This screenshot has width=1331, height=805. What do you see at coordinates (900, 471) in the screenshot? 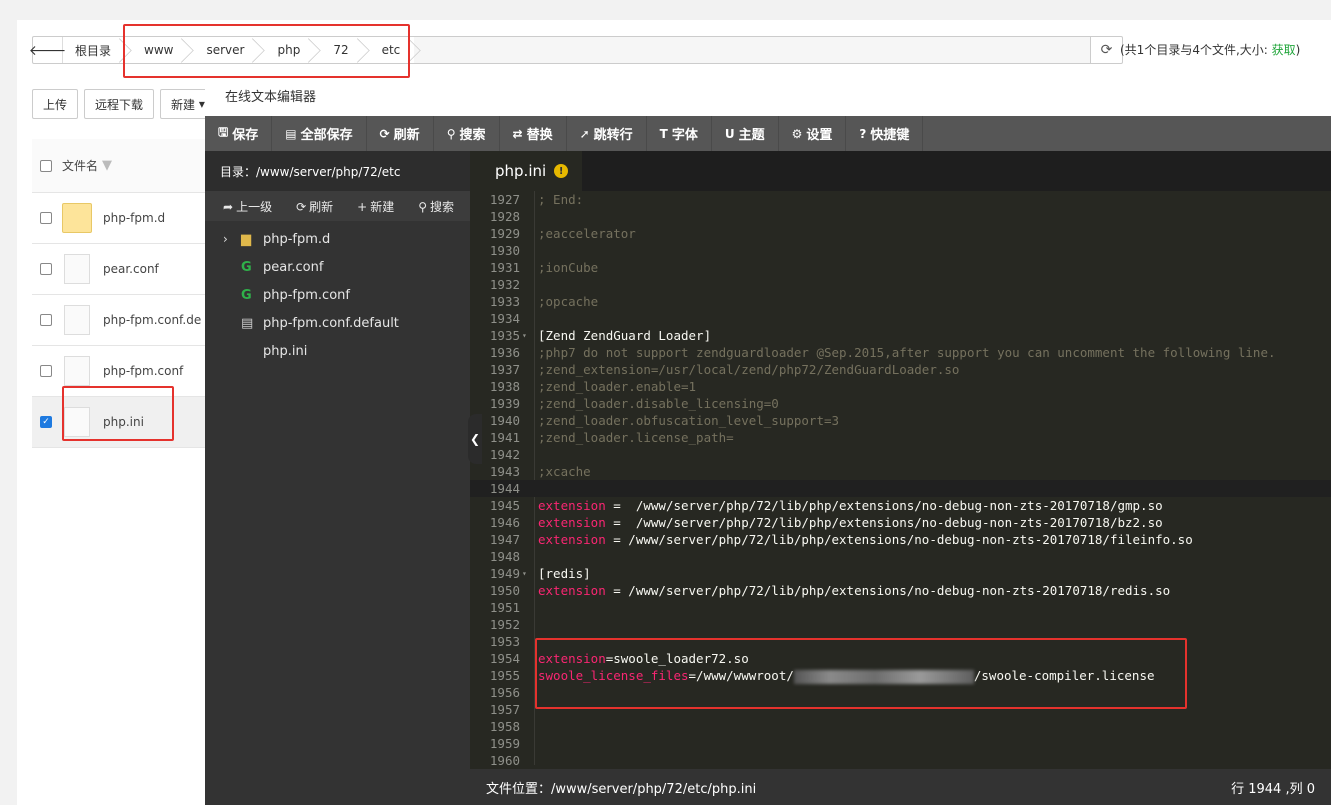
I see `code-line: 1943 ;xcache` at bounding box center [900, 471].